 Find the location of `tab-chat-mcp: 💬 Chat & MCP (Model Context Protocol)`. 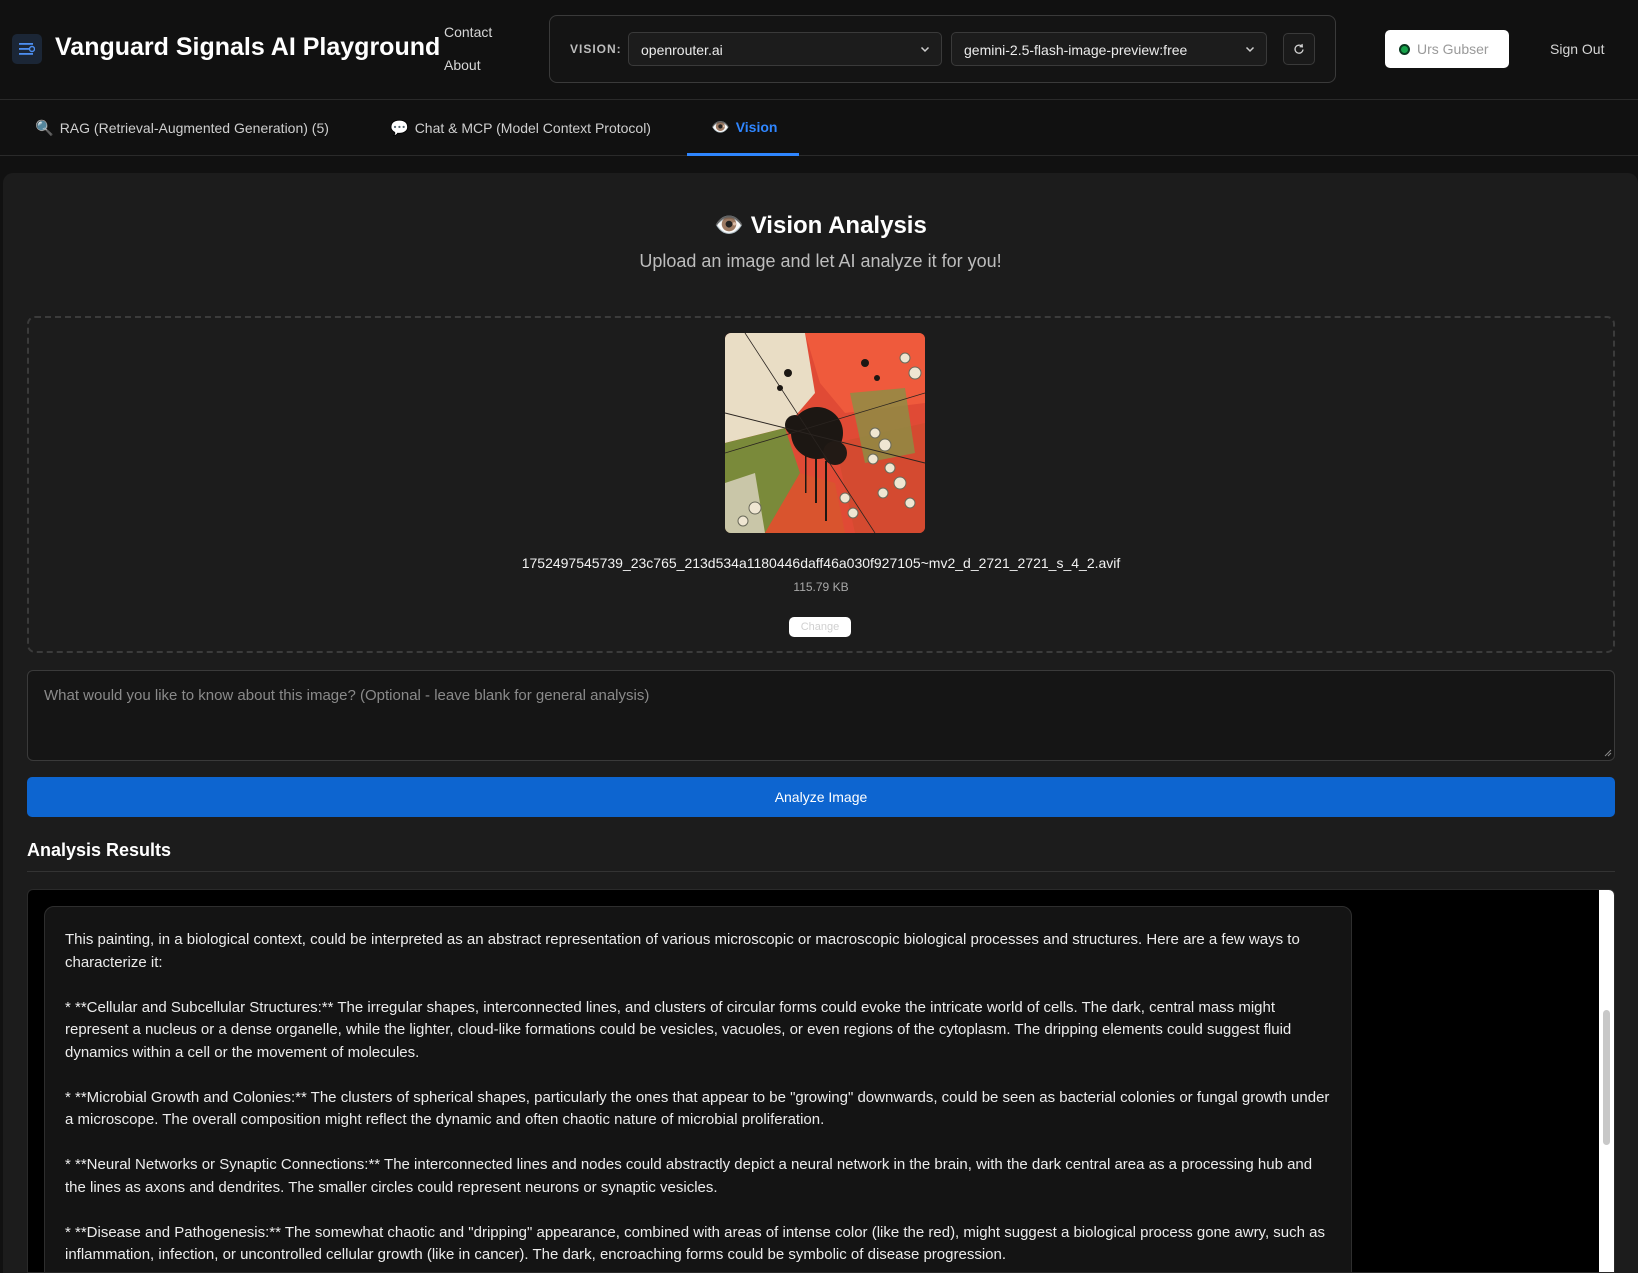

tab-chat-mcp: 💬 Chat & MCP (Model Context Protocol) is located at coordinates (520, 128).